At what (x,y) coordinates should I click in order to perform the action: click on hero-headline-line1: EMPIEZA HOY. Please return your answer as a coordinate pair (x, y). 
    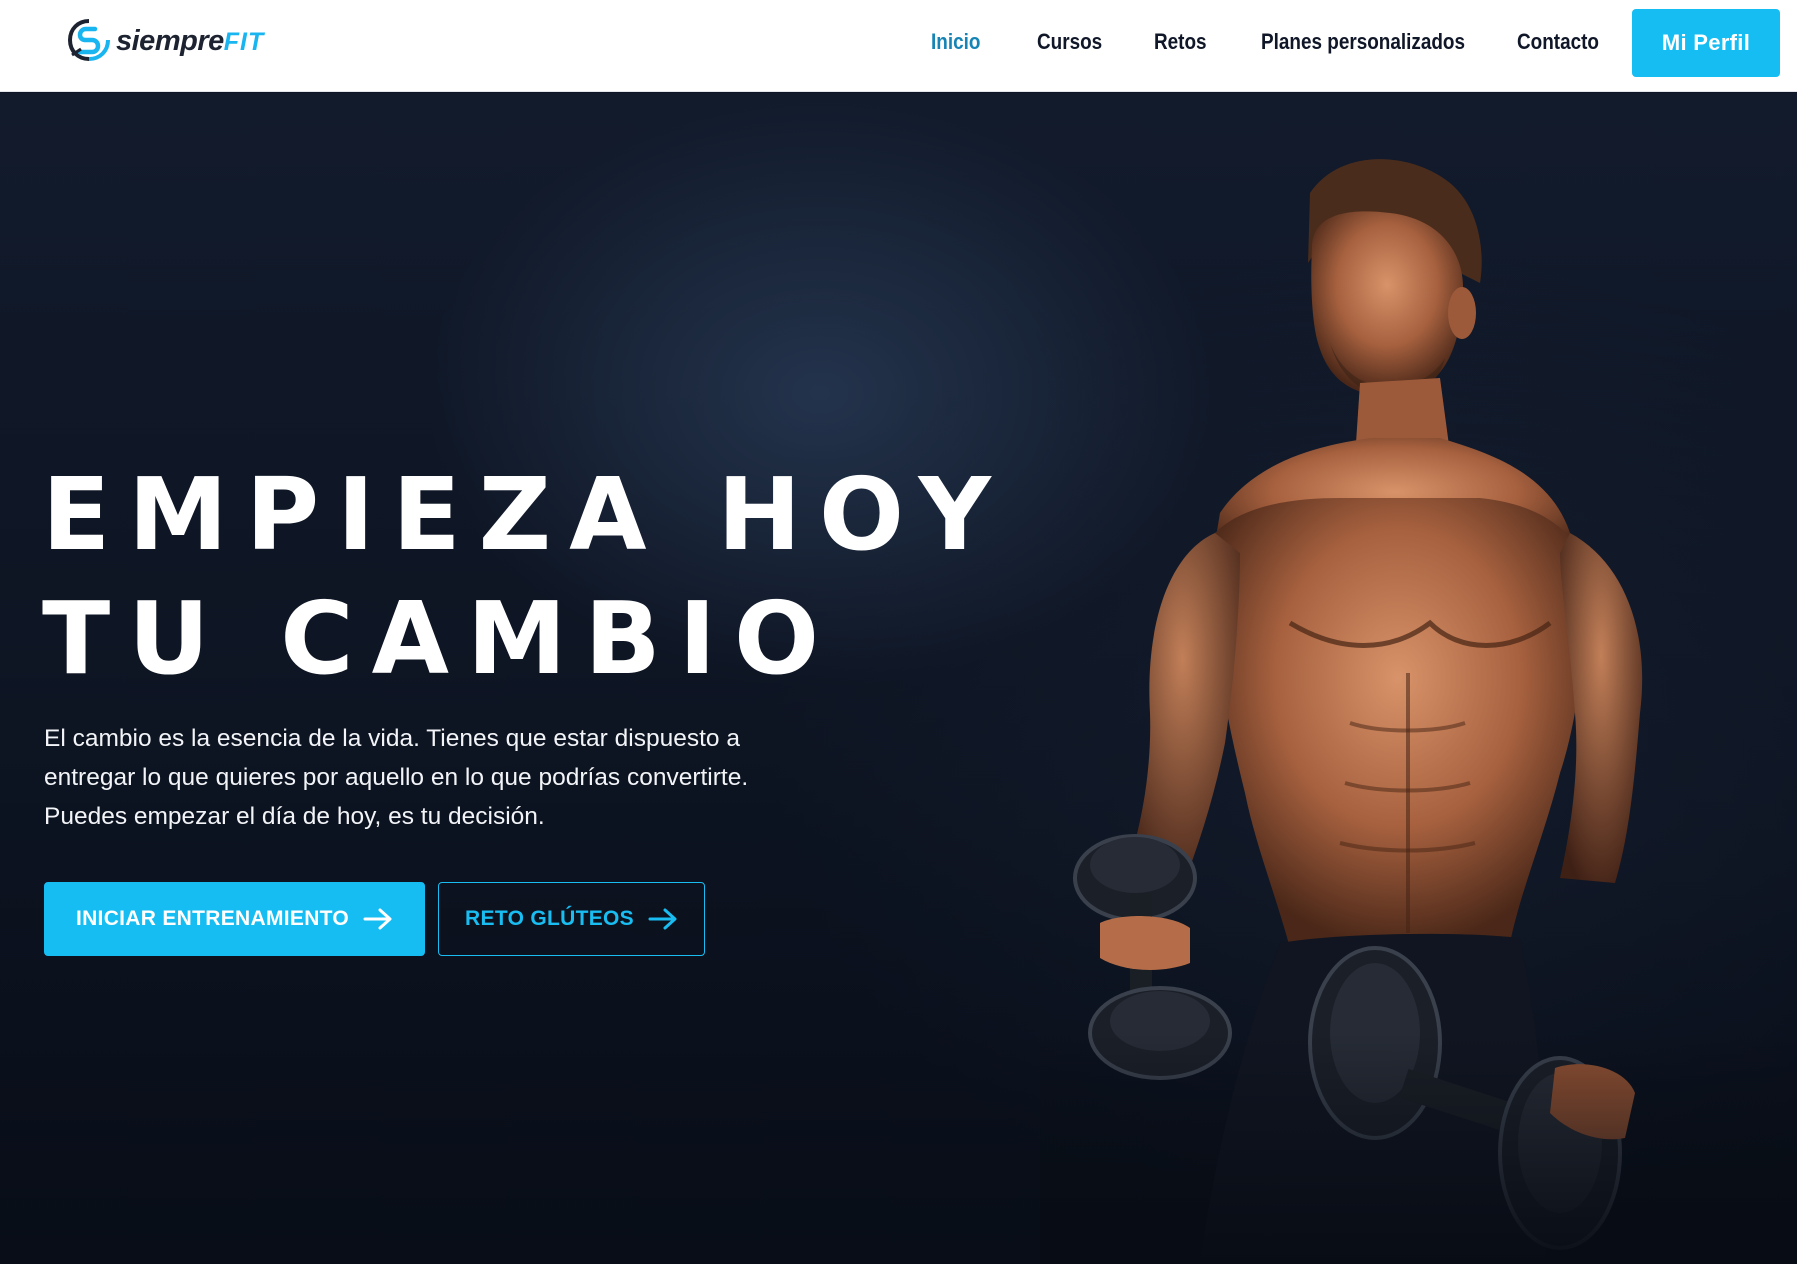
    Looking at the image, I should click on (525, 514).